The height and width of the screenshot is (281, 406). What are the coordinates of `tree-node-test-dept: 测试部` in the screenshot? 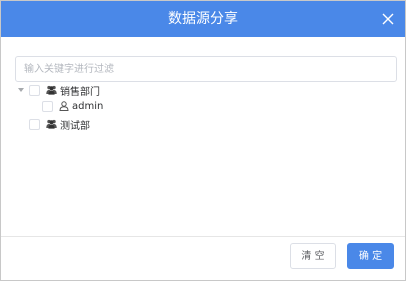 It's located at (54, 124).